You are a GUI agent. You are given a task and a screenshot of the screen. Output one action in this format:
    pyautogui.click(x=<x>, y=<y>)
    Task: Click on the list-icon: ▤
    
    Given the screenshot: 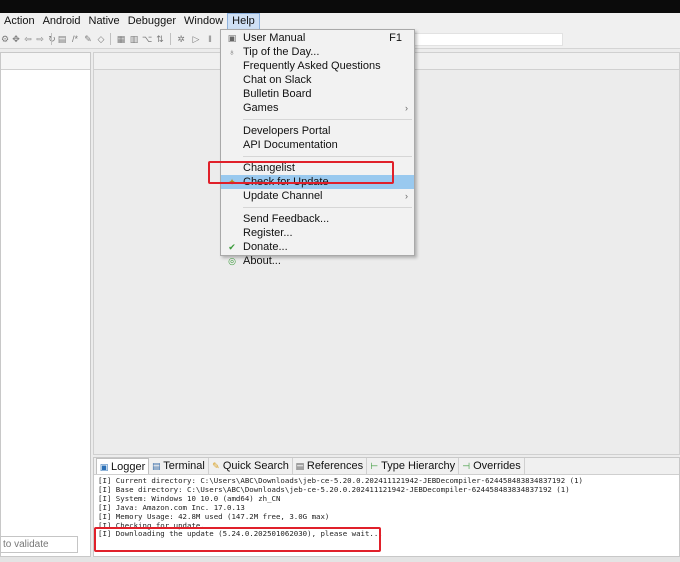 What is the action you would take?
    pyautogui.click(x=62, y=39)
    